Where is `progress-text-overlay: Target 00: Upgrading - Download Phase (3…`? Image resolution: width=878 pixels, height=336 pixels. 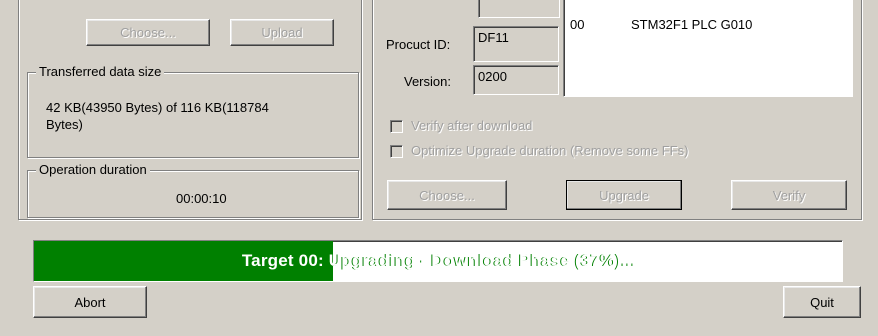 progress-text-overlay: Target 00: Upgrading - Download Phase (3… is located at coordinates (439, 260).